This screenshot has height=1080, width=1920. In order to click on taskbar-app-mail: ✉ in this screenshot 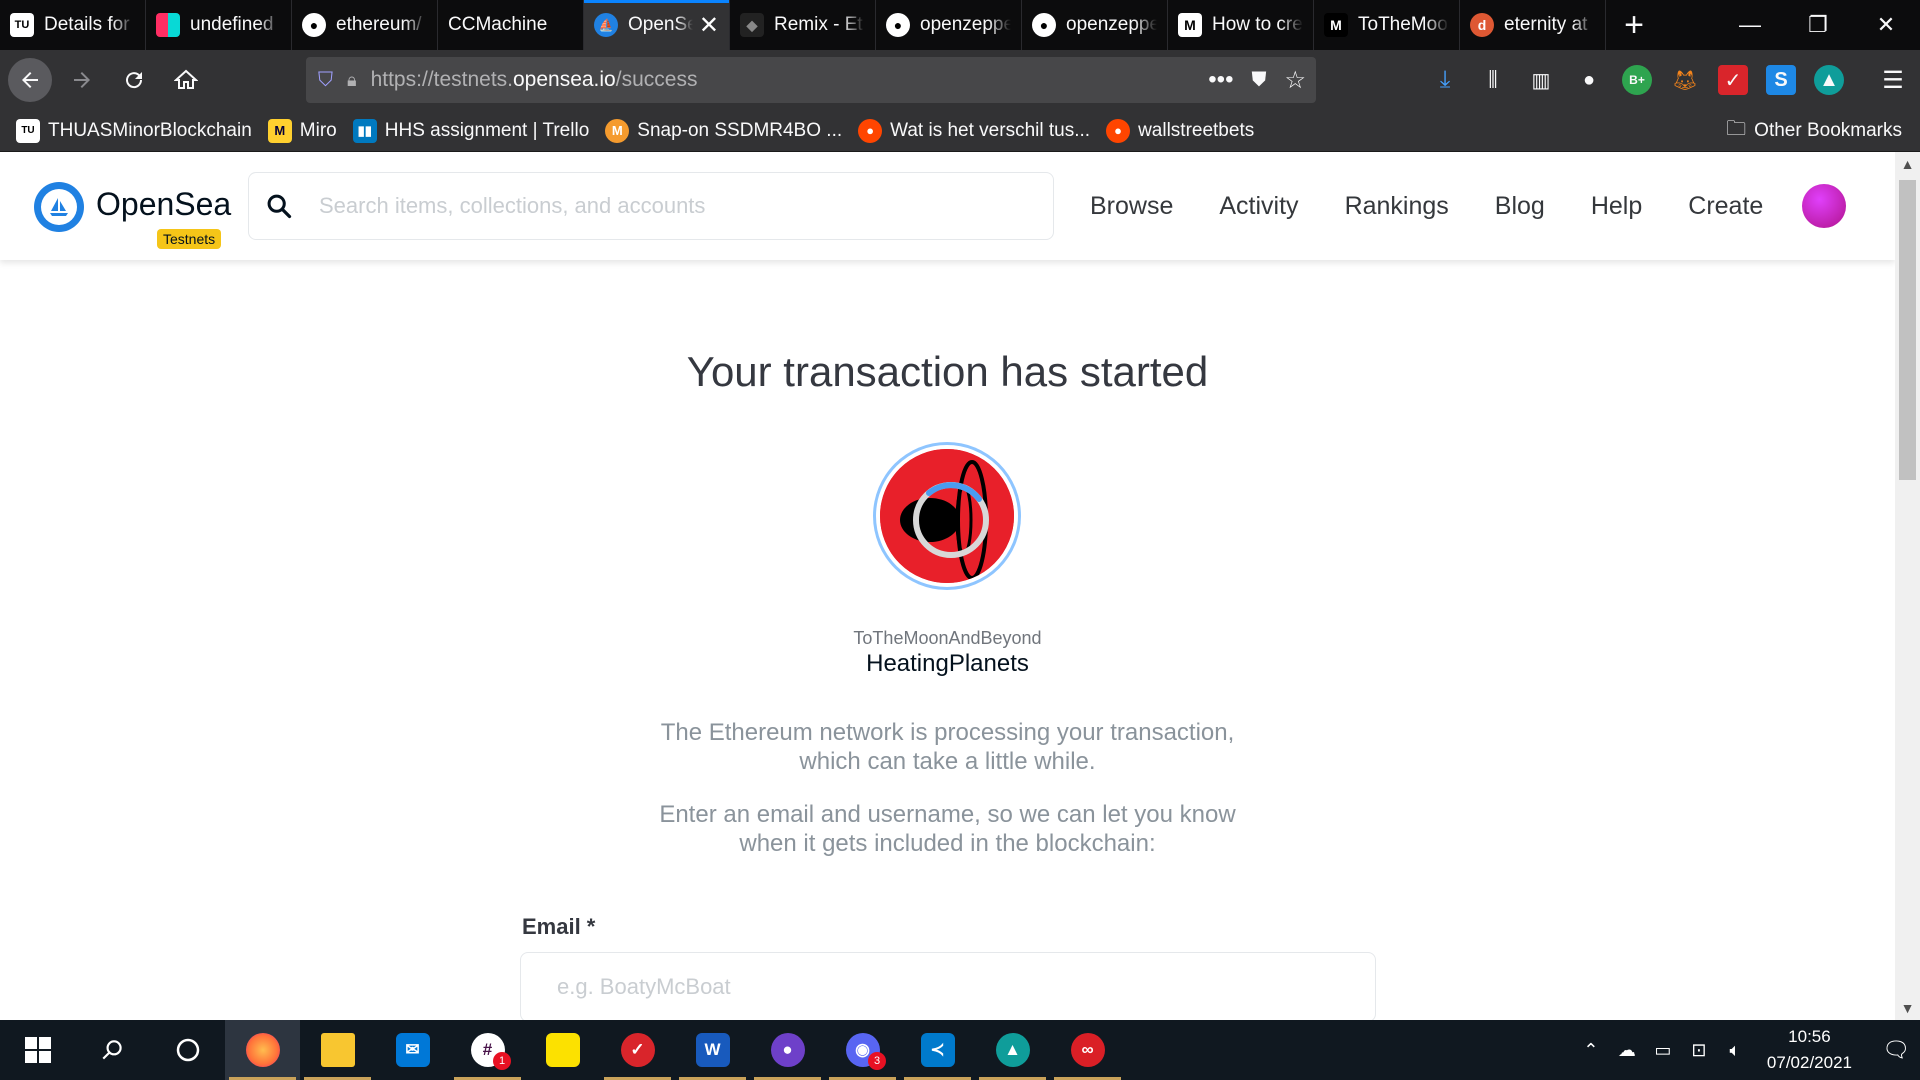, I will do `click(412, 1050)`.